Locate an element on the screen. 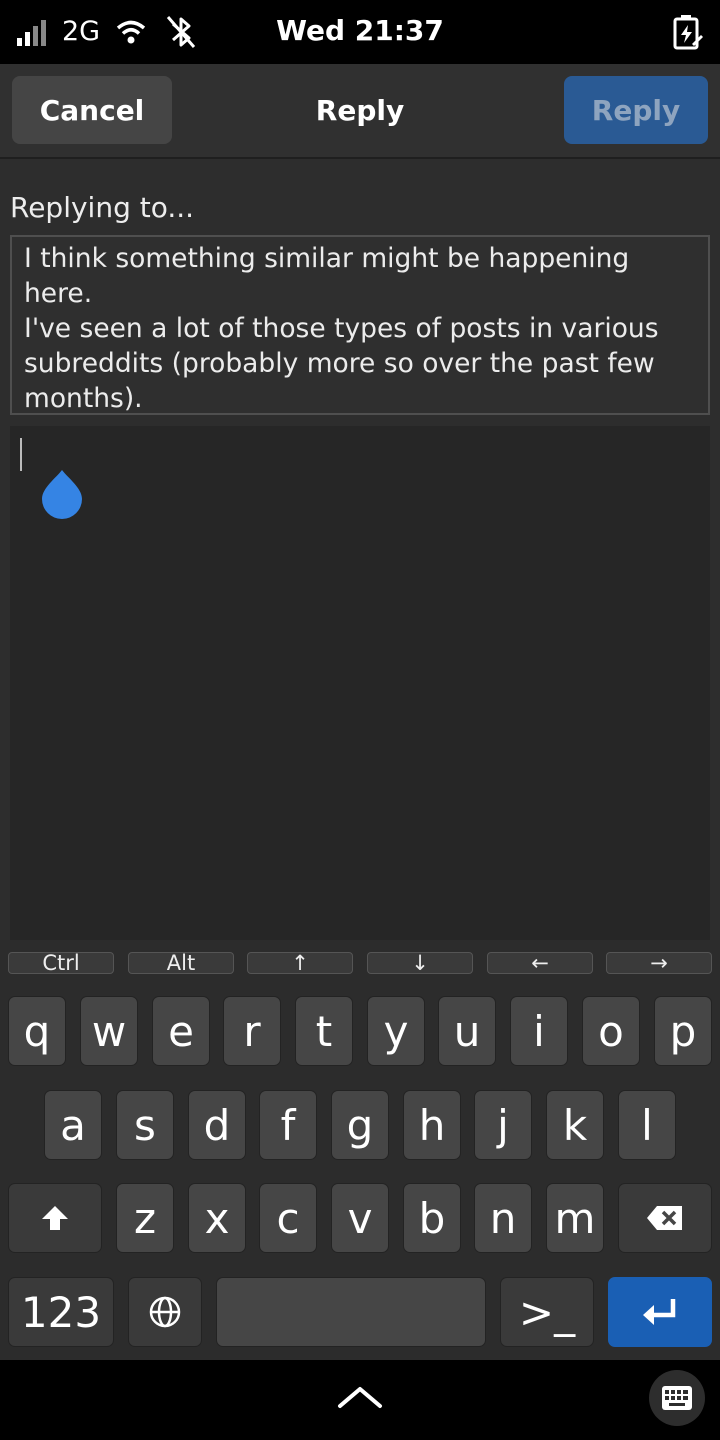  key-m: m is located at coordinates (575, 1218).